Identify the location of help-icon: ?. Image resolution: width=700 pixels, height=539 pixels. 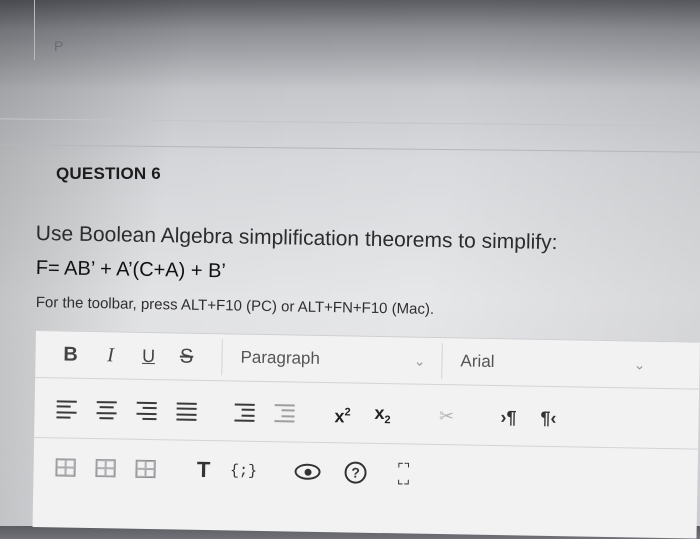
(355, 472).